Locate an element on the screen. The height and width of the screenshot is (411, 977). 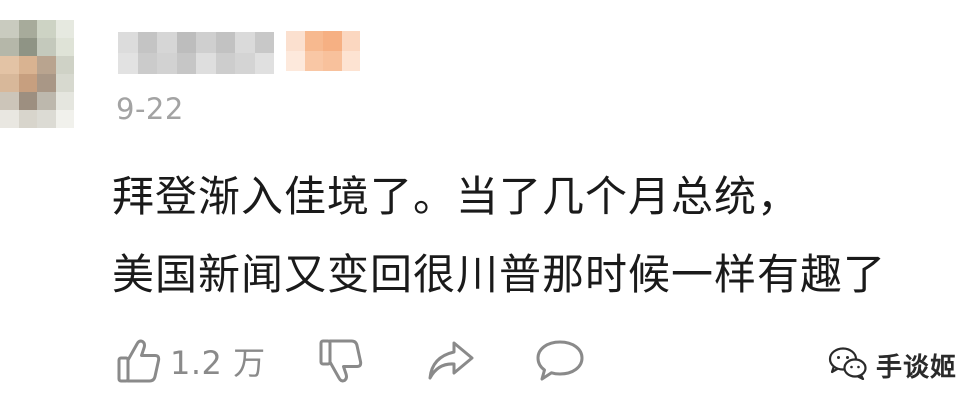
comment-line: 拜登渐入佳境了。当了几个月总统， is located at coordinates (456, 196).